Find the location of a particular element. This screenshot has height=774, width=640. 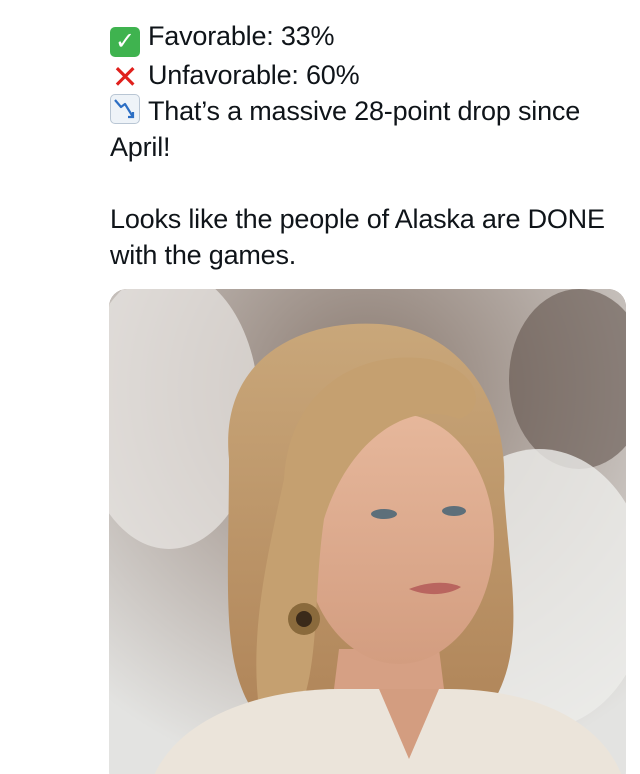

favorable-text: Favorable: 33% is located at coordinates (241, 36).